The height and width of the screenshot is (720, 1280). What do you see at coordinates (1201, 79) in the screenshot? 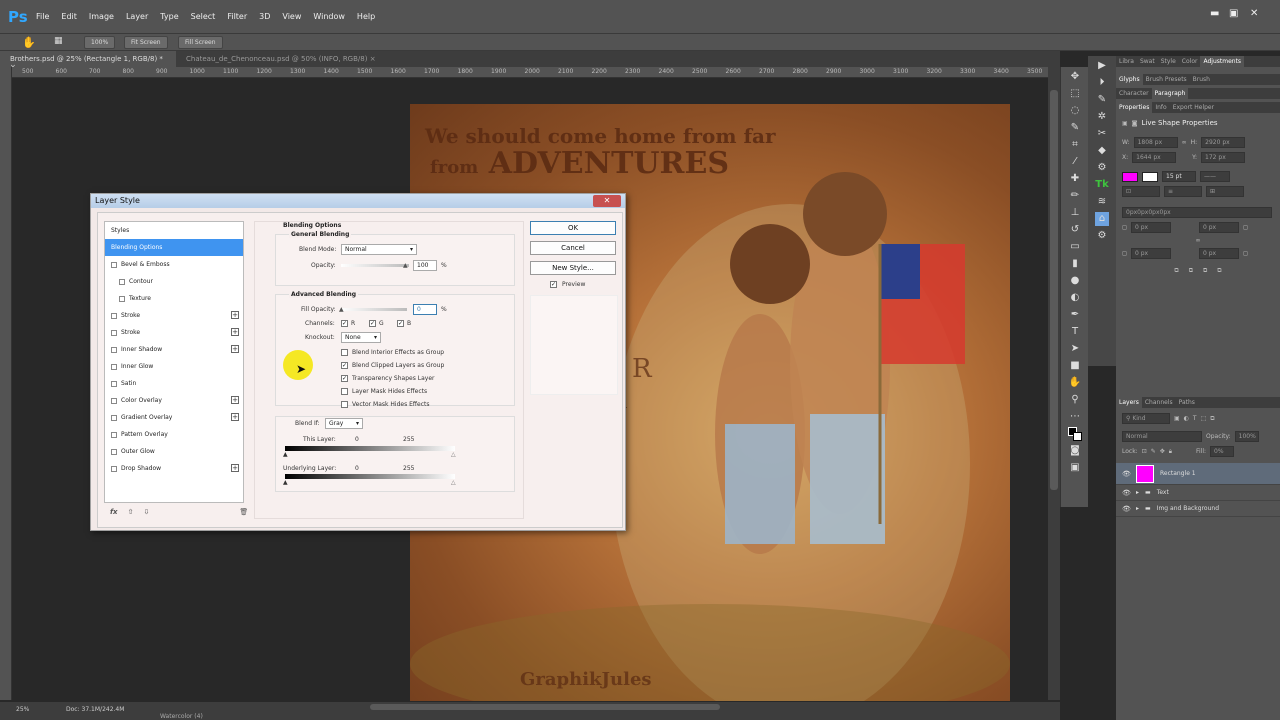
I see `tab-brush: Brush` at bounding box center [1201, 79].